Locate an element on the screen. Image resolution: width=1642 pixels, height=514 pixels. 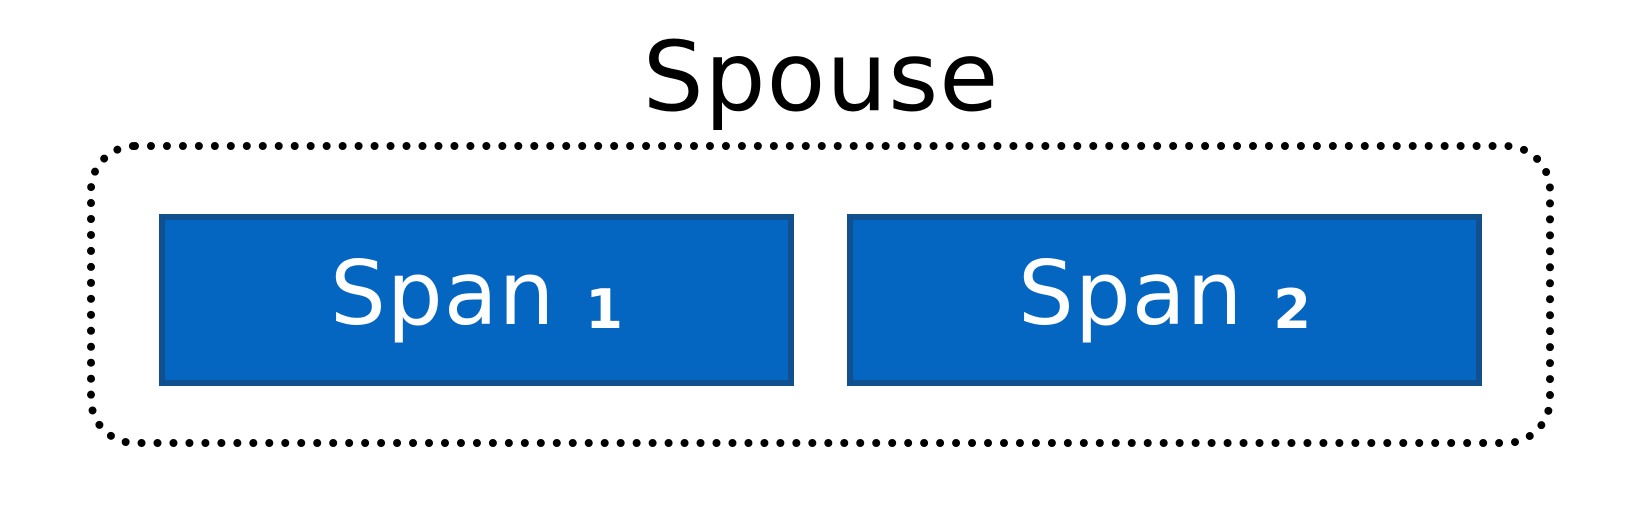
span-1-number: 1 is located at coordinates (604, 309).